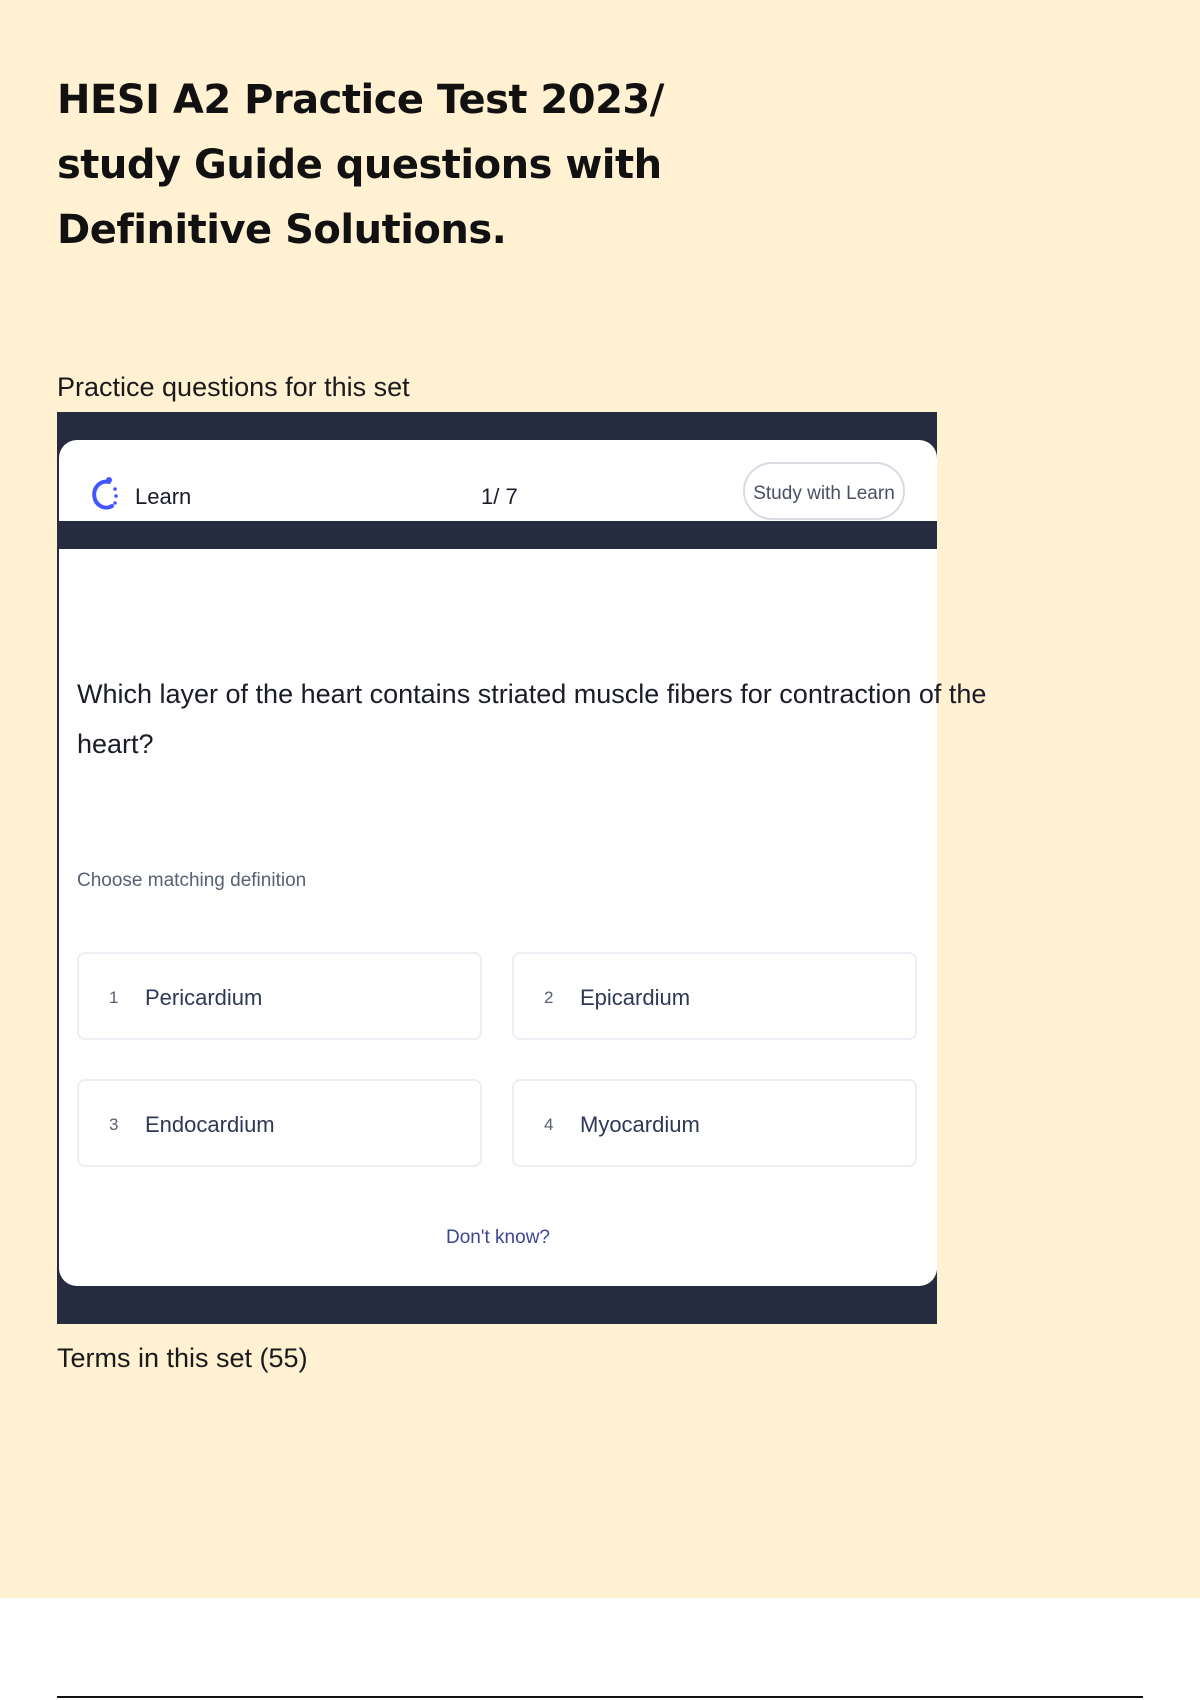 This screenshot has width=1200, height=1700. Describe the element at coordinates (549, 1124) in the screenshot. I see `option-number: 4` at that location.